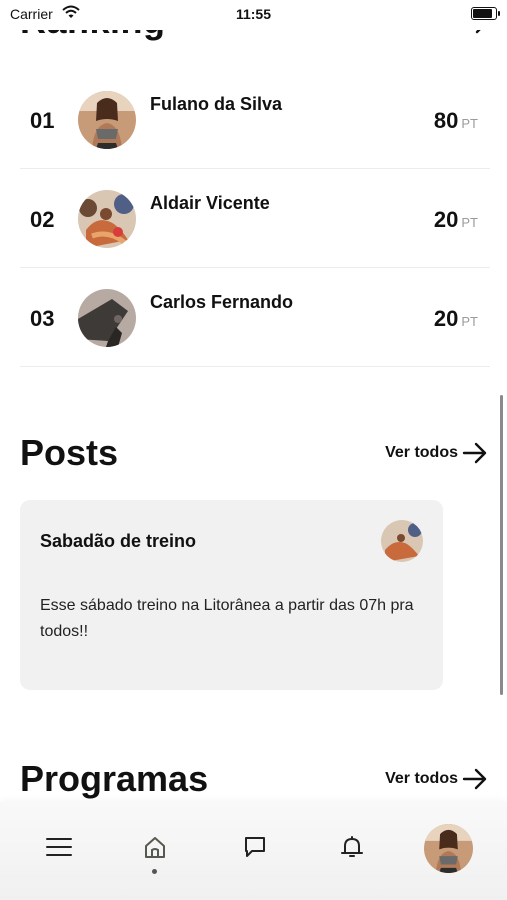 Image resolution: width=507 pixels, height=900 pixels. Describe the element at coordinates (222, 302) in the screenshot. I see `ranking-name: Carlos Fernando` at that location.